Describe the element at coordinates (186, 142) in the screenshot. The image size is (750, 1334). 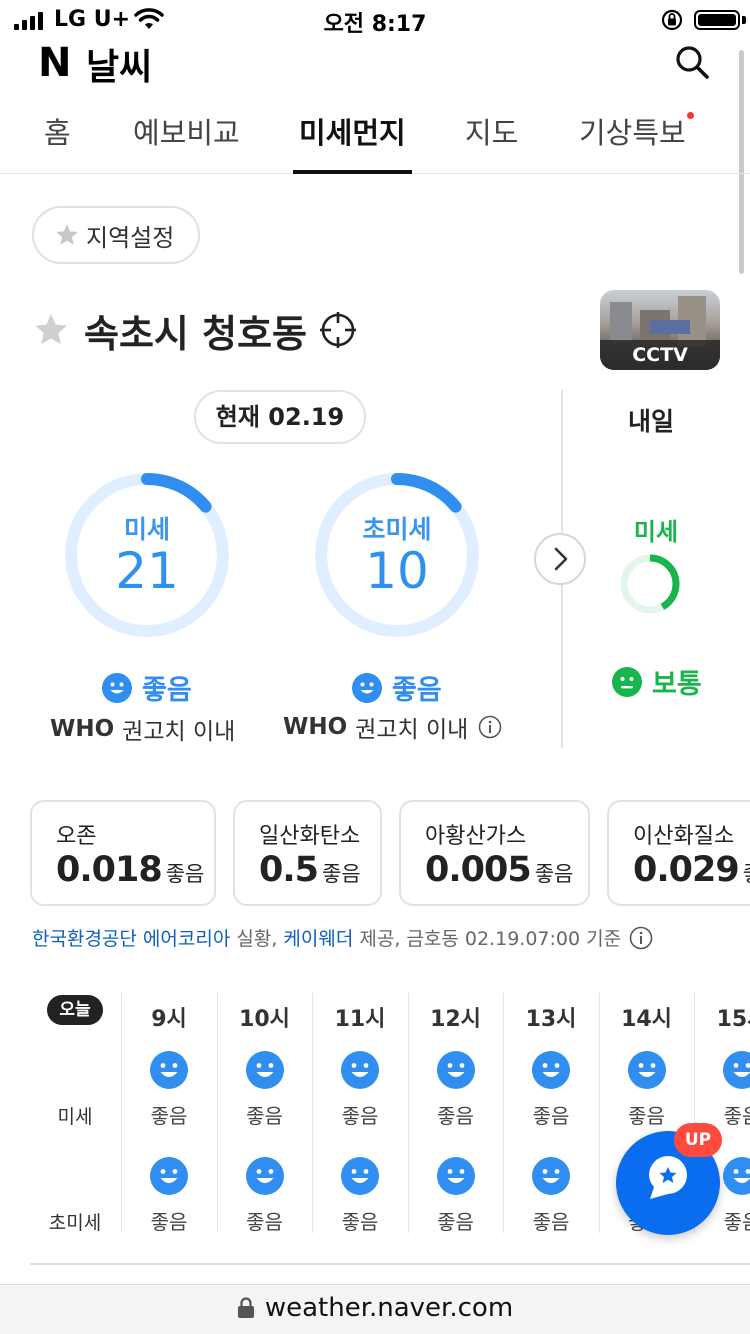
I see `tab-forecast-compare: 예보비교` at that location.